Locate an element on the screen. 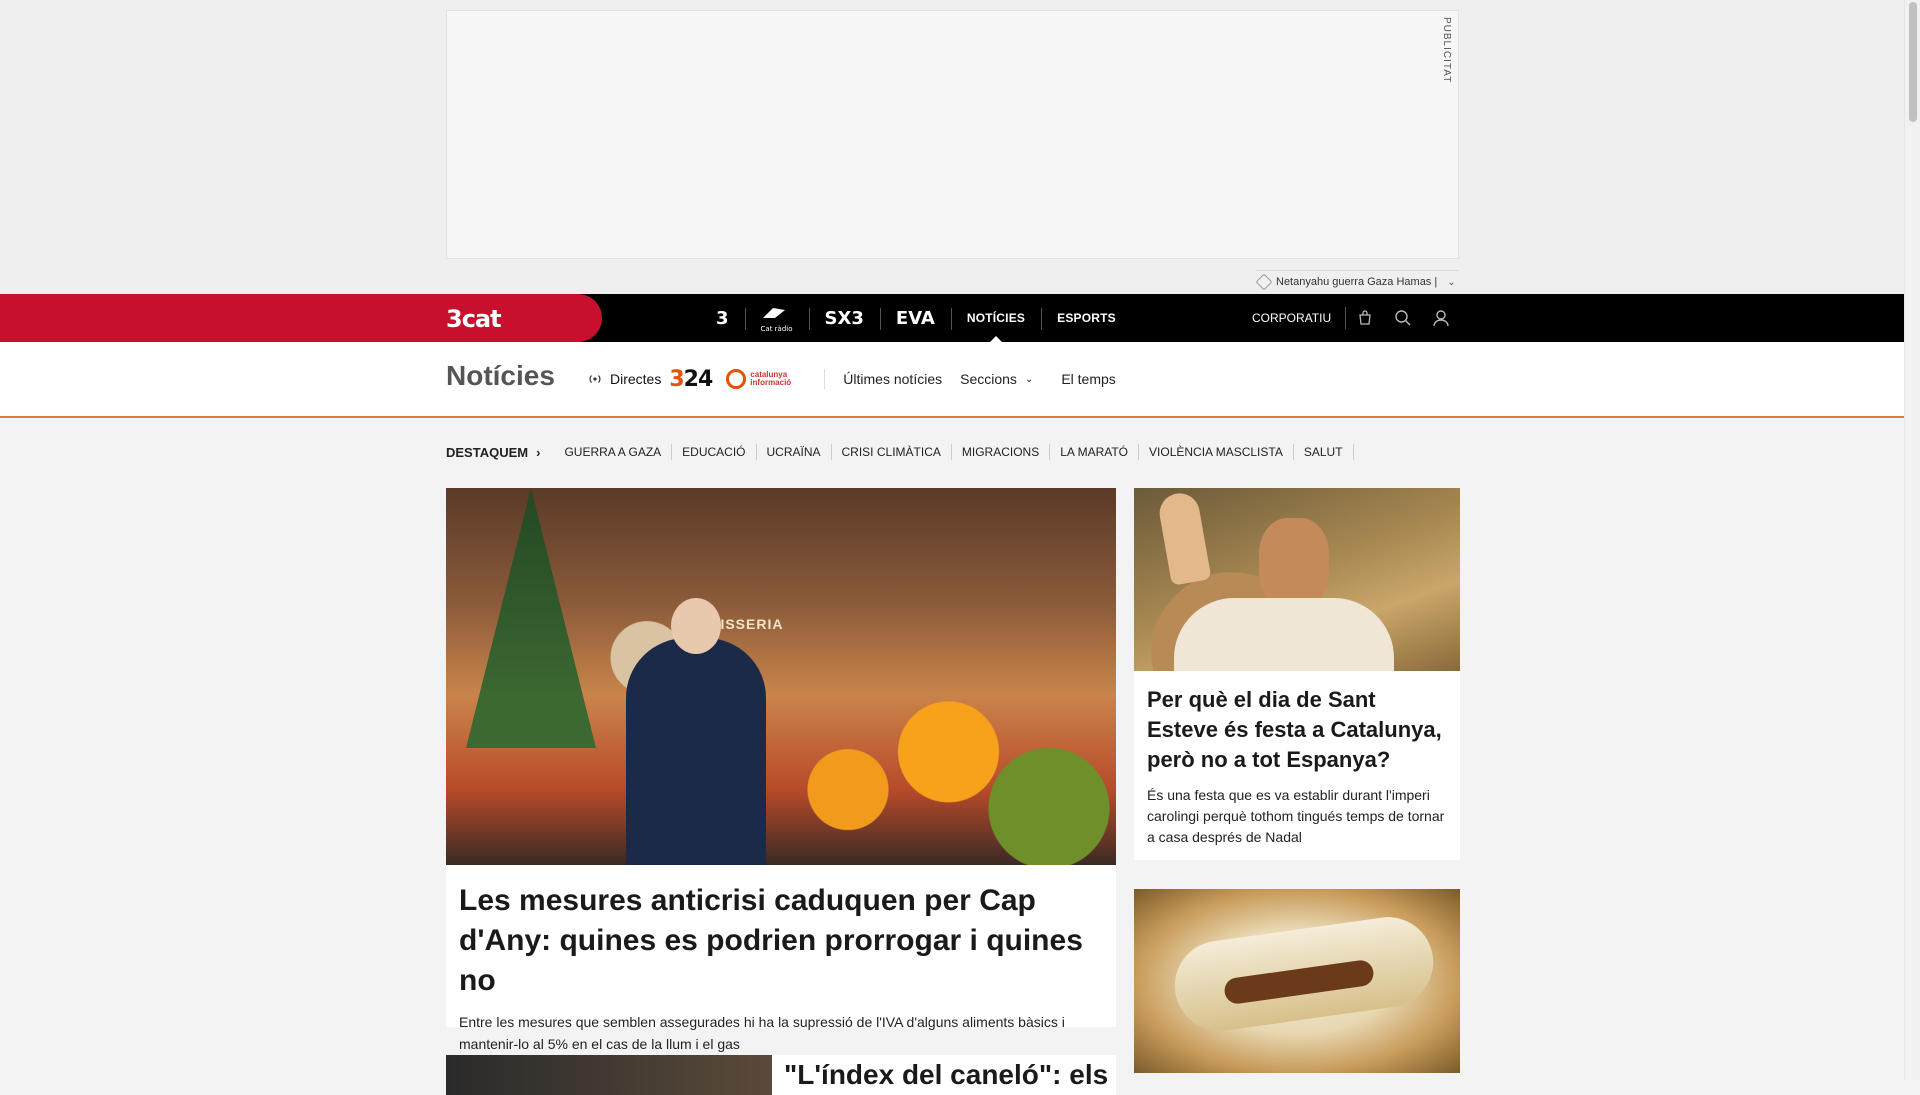  tv3-logo-icon: 3 is located at coordinates (722, 318).